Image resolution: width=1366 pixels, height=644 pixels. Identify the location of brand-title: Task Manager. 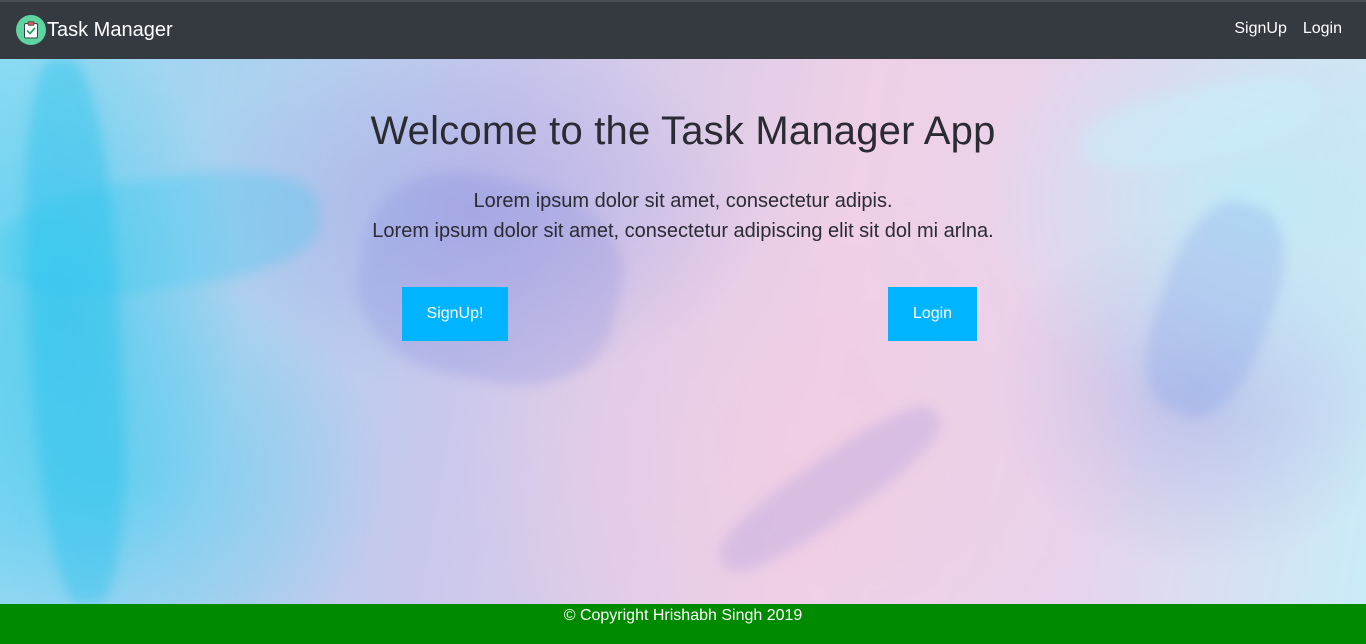
(110, 30).